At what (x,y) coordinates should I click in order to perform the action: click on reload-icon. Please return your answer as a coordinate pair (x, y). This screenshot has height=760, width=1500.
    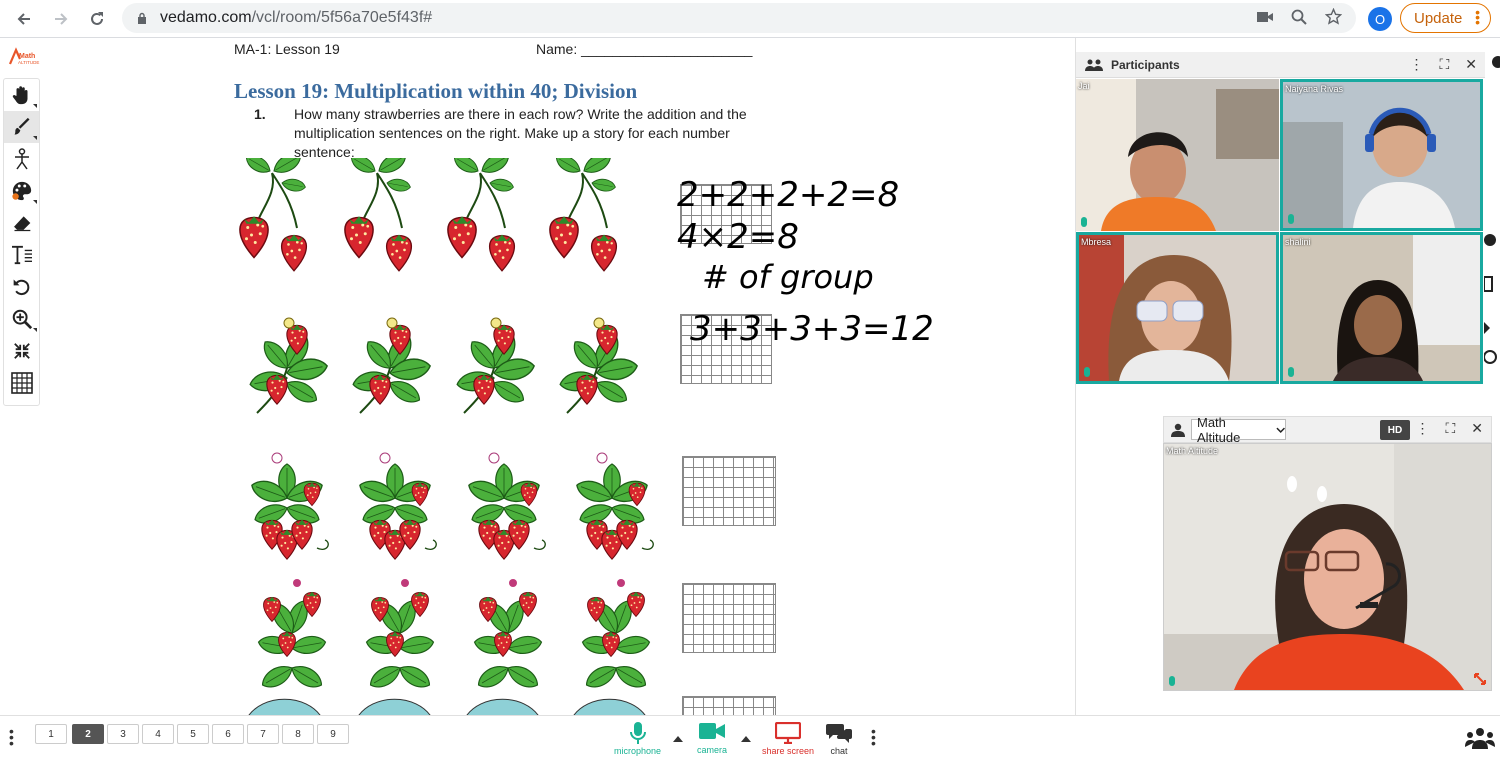
    Looking at the image, I should click on (97, 19).